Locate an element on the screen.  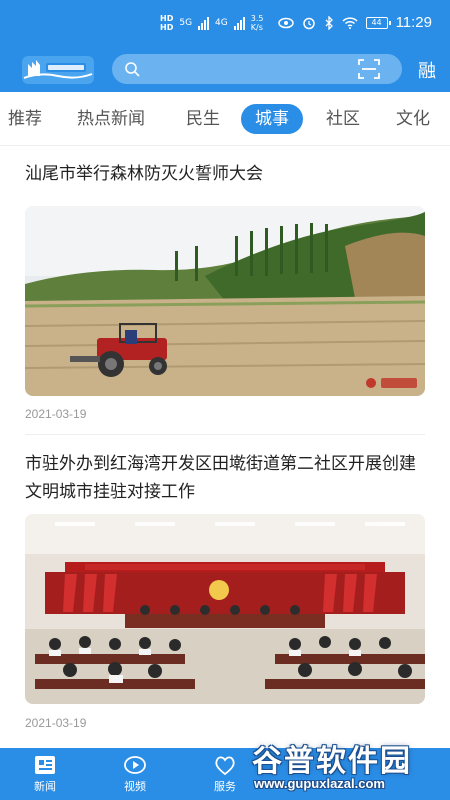
service-icon is located at coordinates (225, 766).